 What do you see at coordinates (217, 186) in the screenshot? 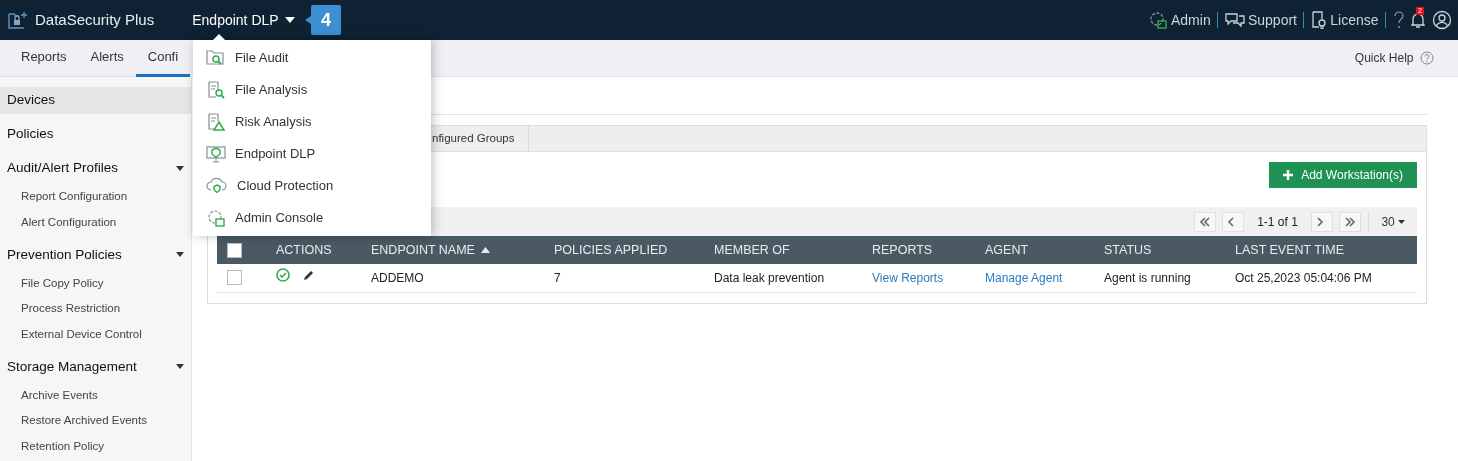
I see `cloud-shield-icon` at bounding box center [217, 186].